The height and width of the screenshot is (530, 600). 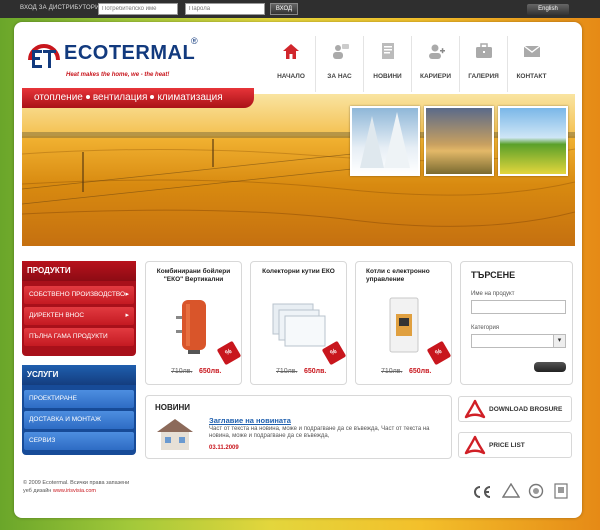 I want to click on menu-item-own-production: СОБСТВЕНО ПРОИЗВОДСТВО ▸, so click(x=79, y=295).